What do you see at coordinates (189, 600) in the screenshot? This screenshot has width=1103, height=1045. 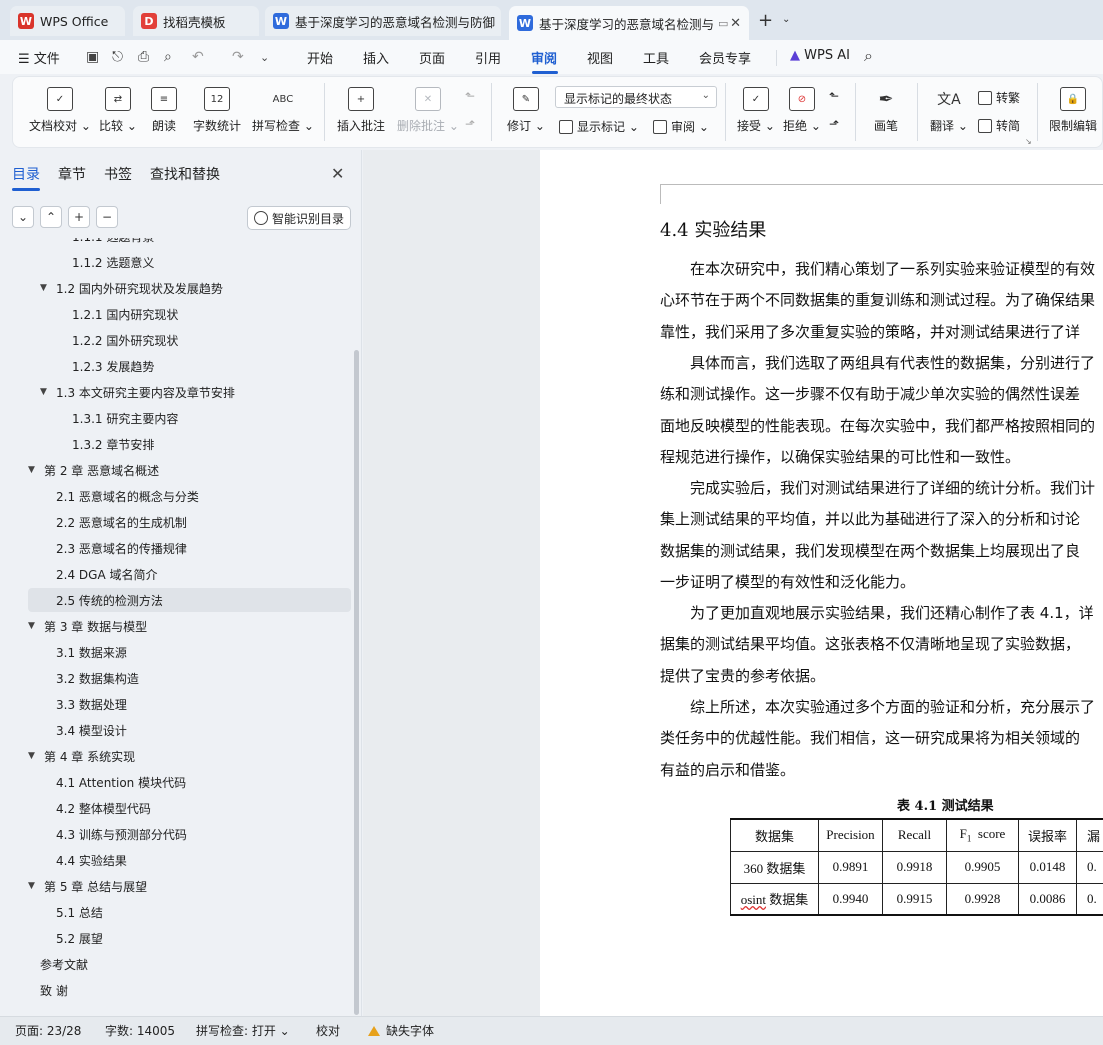 I see `toc-item: 2.5 传统的检测方法` at bounding box center [189, 600].